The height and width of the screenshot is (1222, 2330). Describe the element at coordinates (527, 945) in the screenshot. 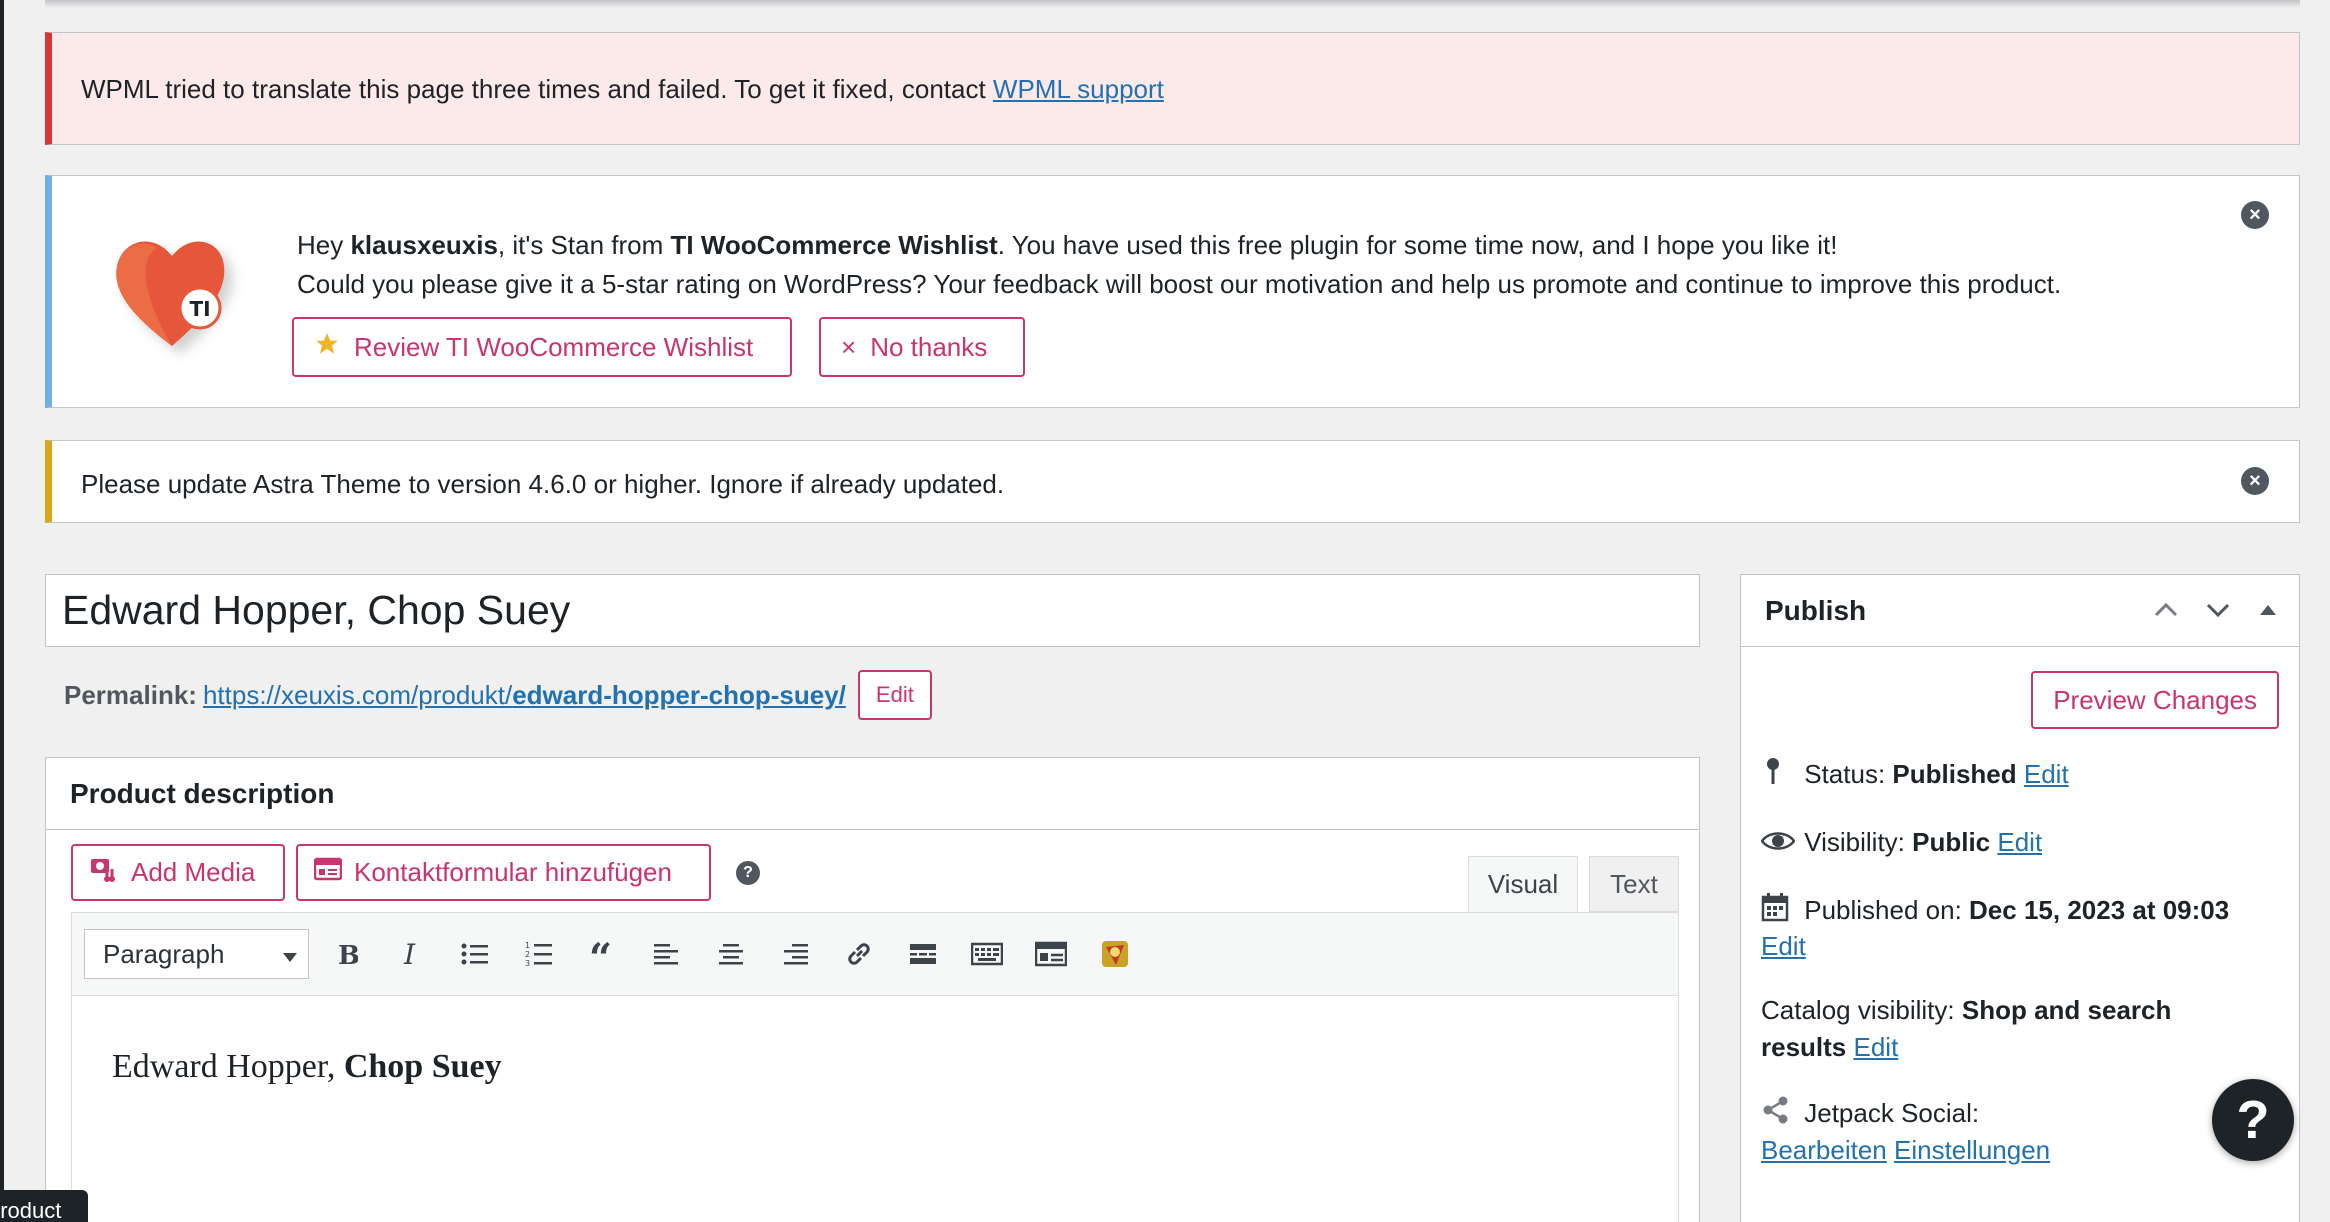

I see `svg-text: 1` at that location.